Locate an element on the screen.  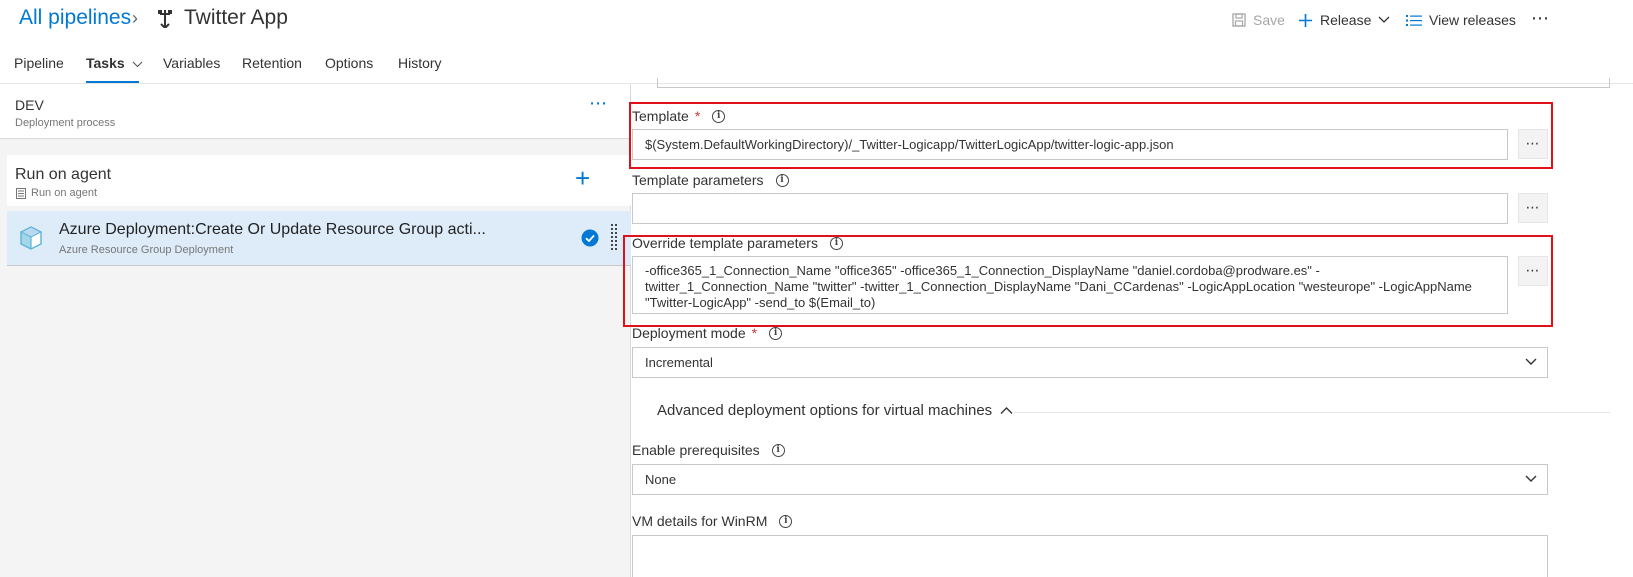
add-task-icon: + is located at coordinates (582, 178).